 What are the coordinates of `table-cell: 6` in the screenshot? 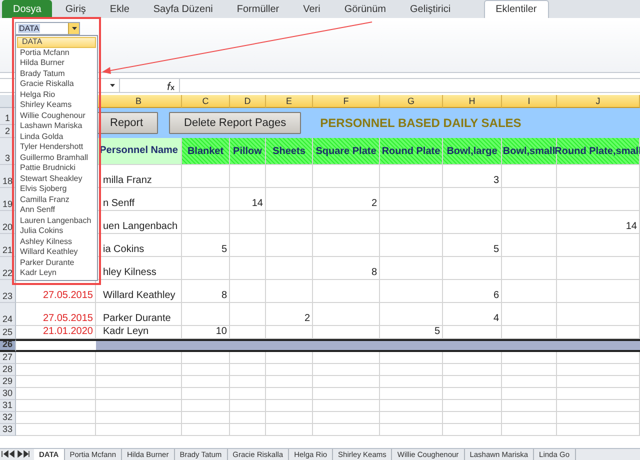 It's located at (472, 291).